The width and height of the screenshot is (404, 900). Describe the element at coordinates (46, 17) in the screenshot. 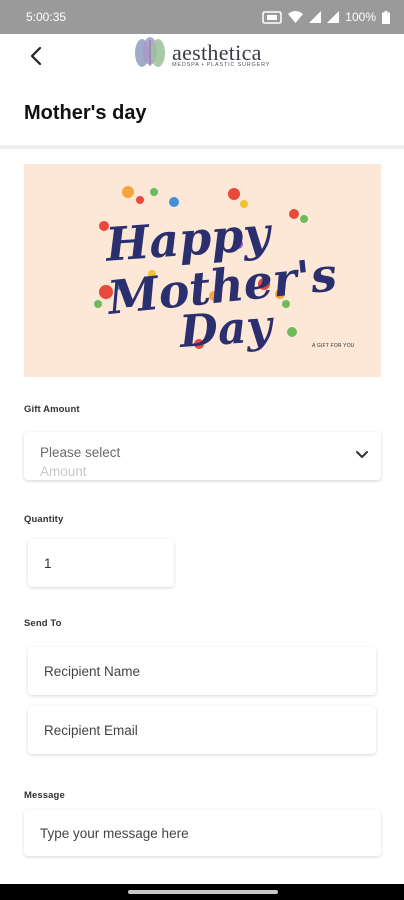

I see `status-time: 5:00:35` at that location.